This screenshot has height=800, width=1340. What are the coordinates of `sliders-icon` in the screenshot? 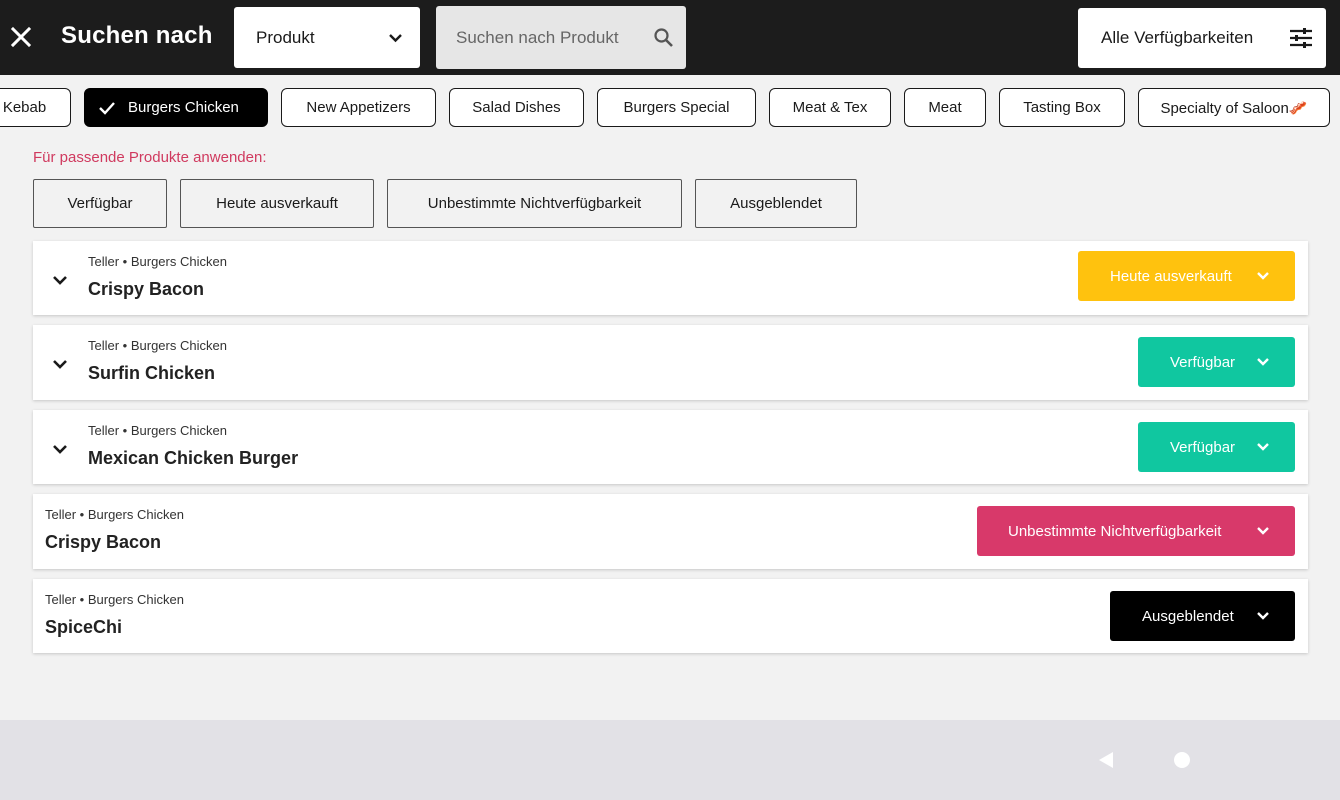 It's located at (1301, 38).